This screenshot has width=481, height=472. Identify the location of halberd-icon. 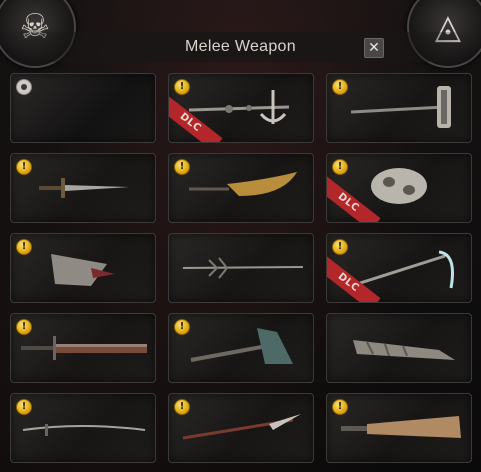
(400, 107).